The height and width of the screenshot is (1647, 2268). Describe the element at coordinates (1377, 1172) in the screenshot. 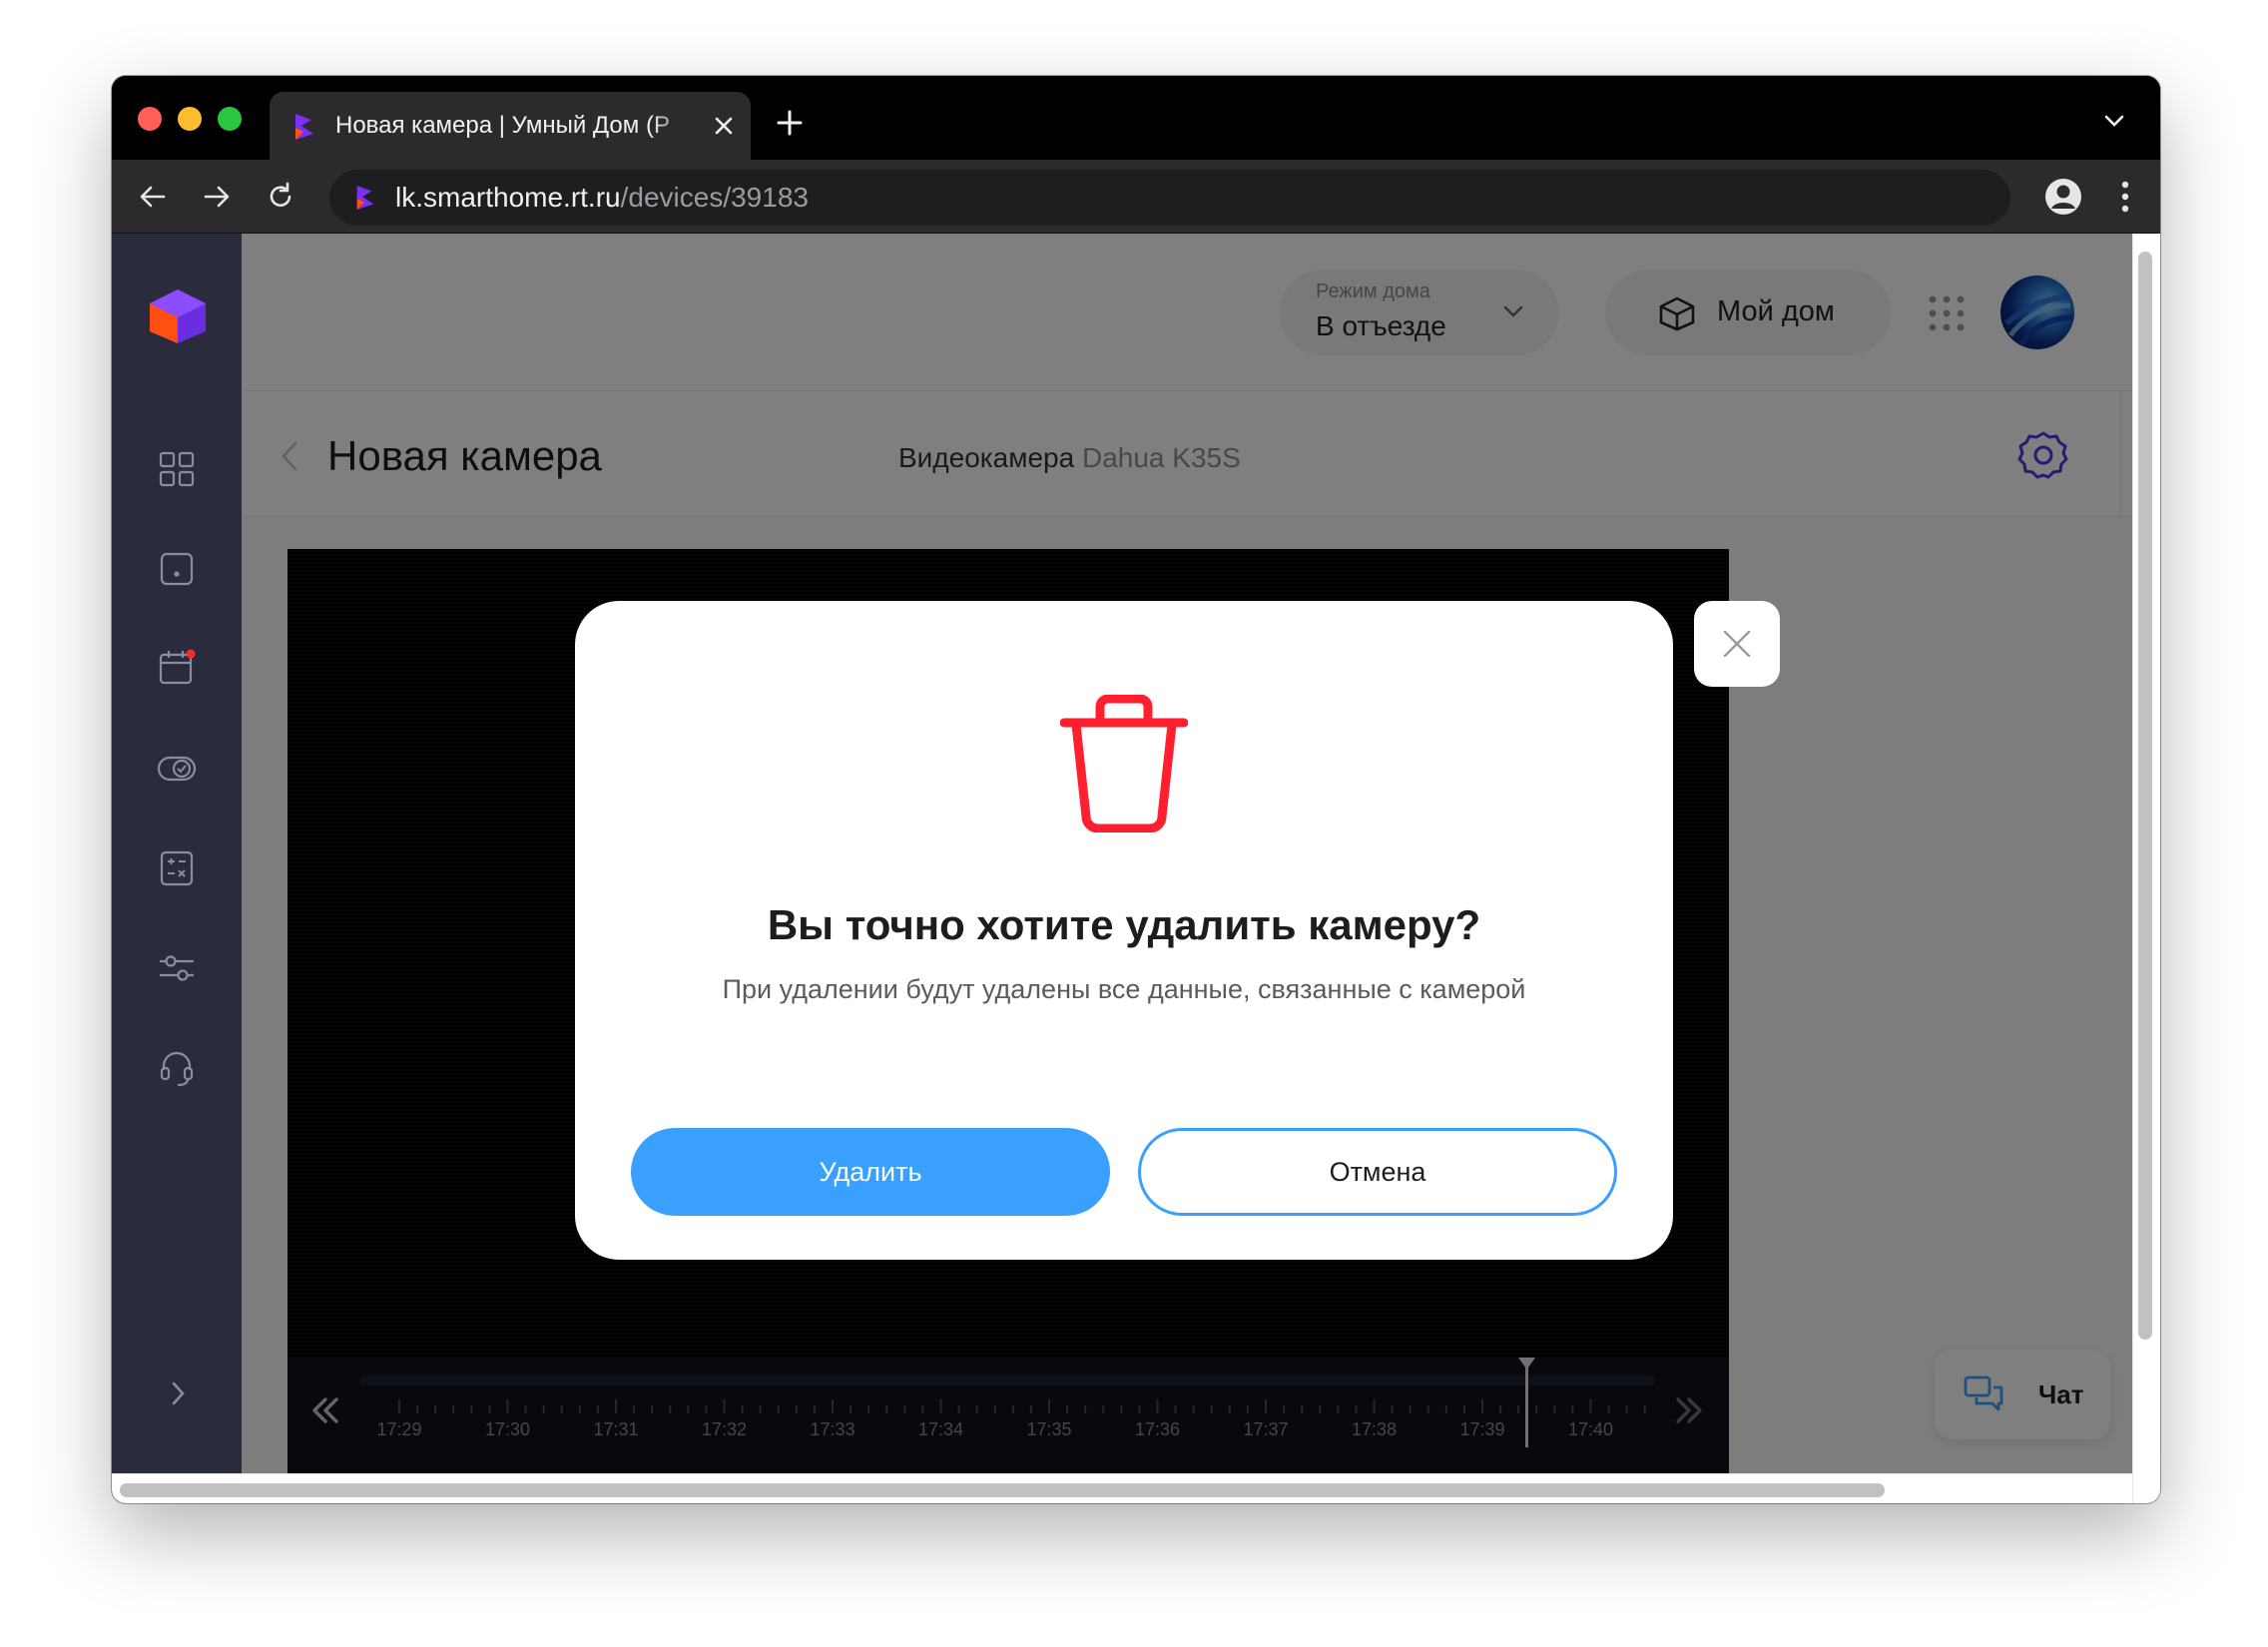

I see `cancel-button: Отмена` at that location.